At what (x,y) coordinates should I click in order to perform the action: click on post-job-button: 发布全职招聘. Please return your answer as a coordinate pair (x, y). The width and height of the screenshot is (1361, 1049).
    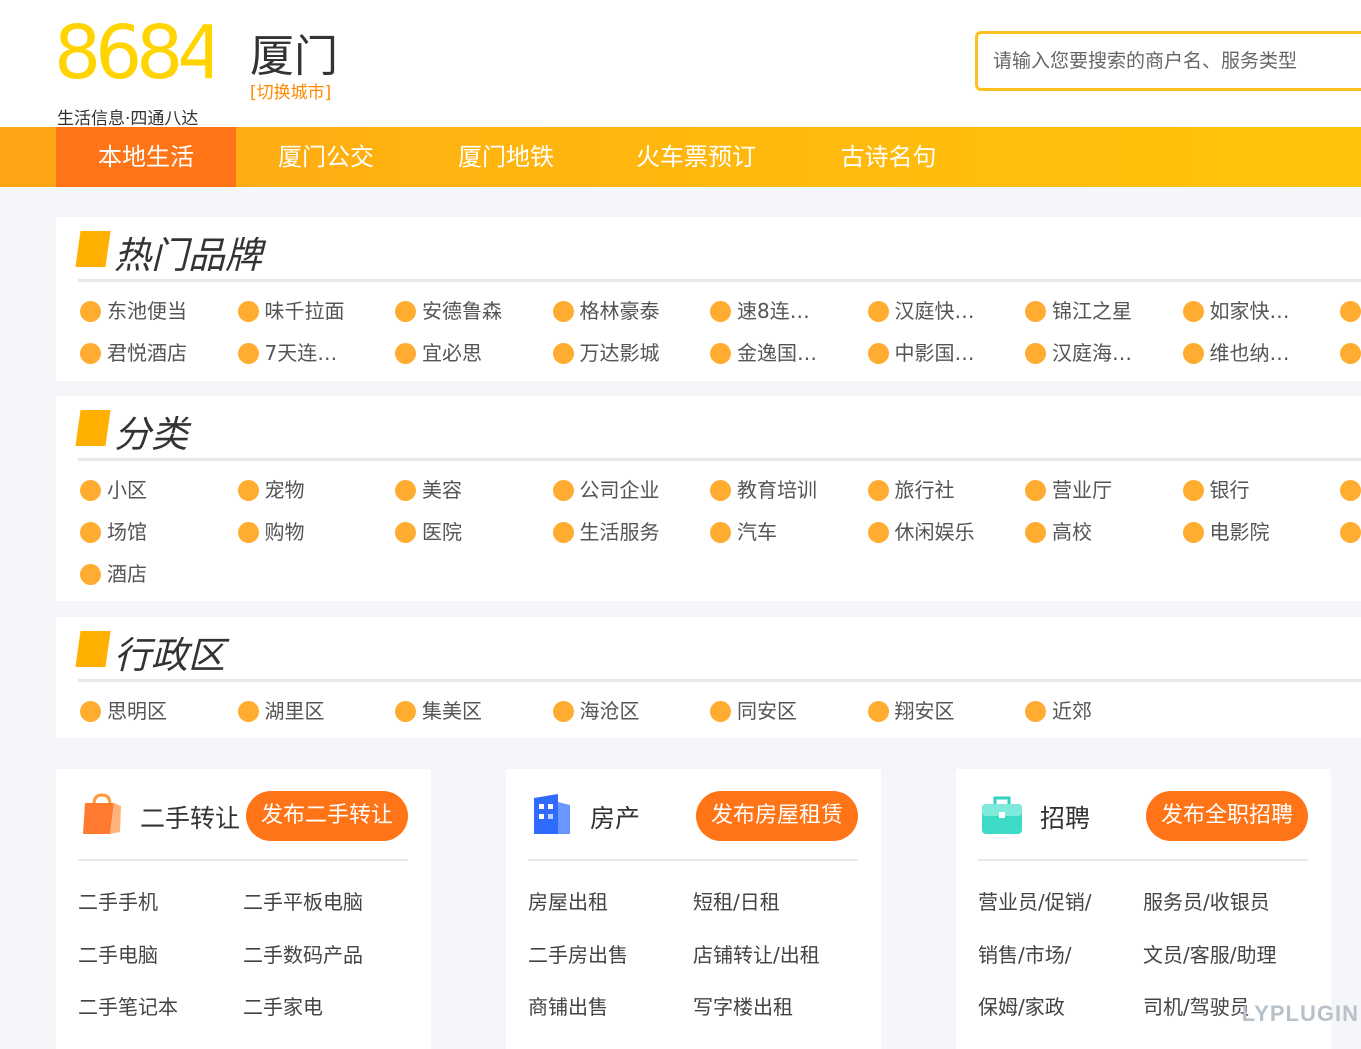
    Looking at the image, I should click on (1227, 816).